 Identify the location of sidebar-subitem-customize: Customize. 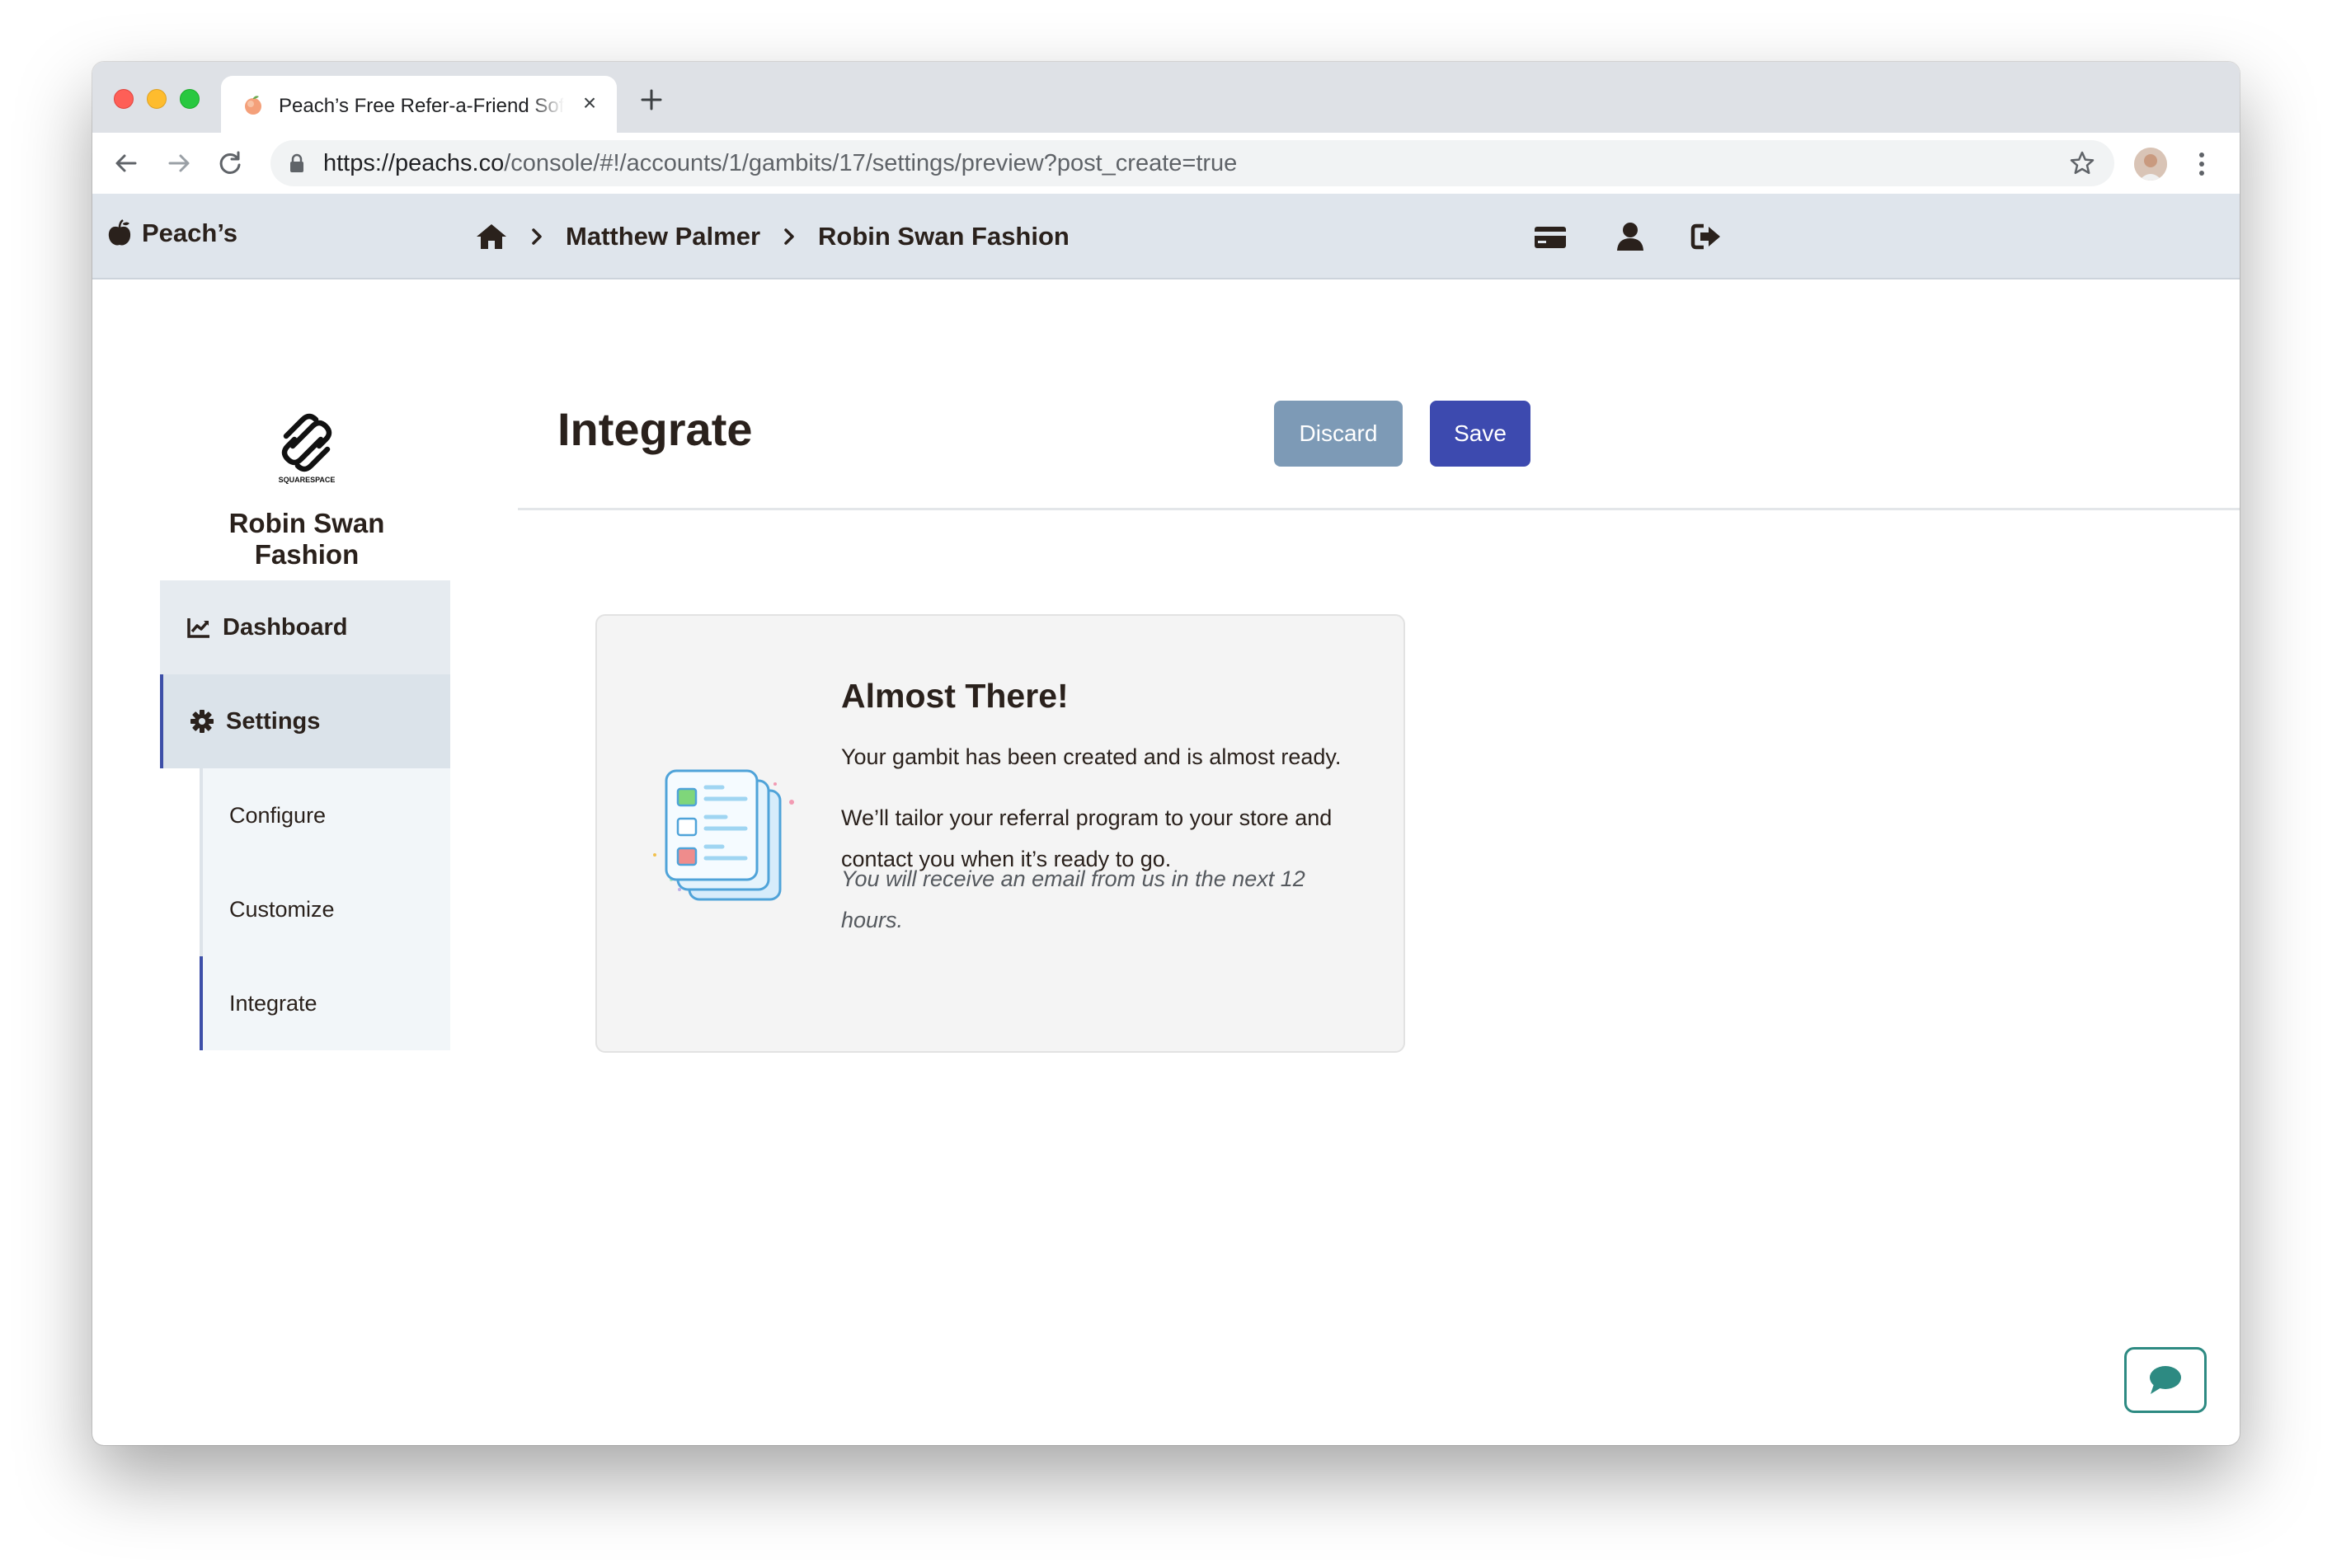
(325, 909).